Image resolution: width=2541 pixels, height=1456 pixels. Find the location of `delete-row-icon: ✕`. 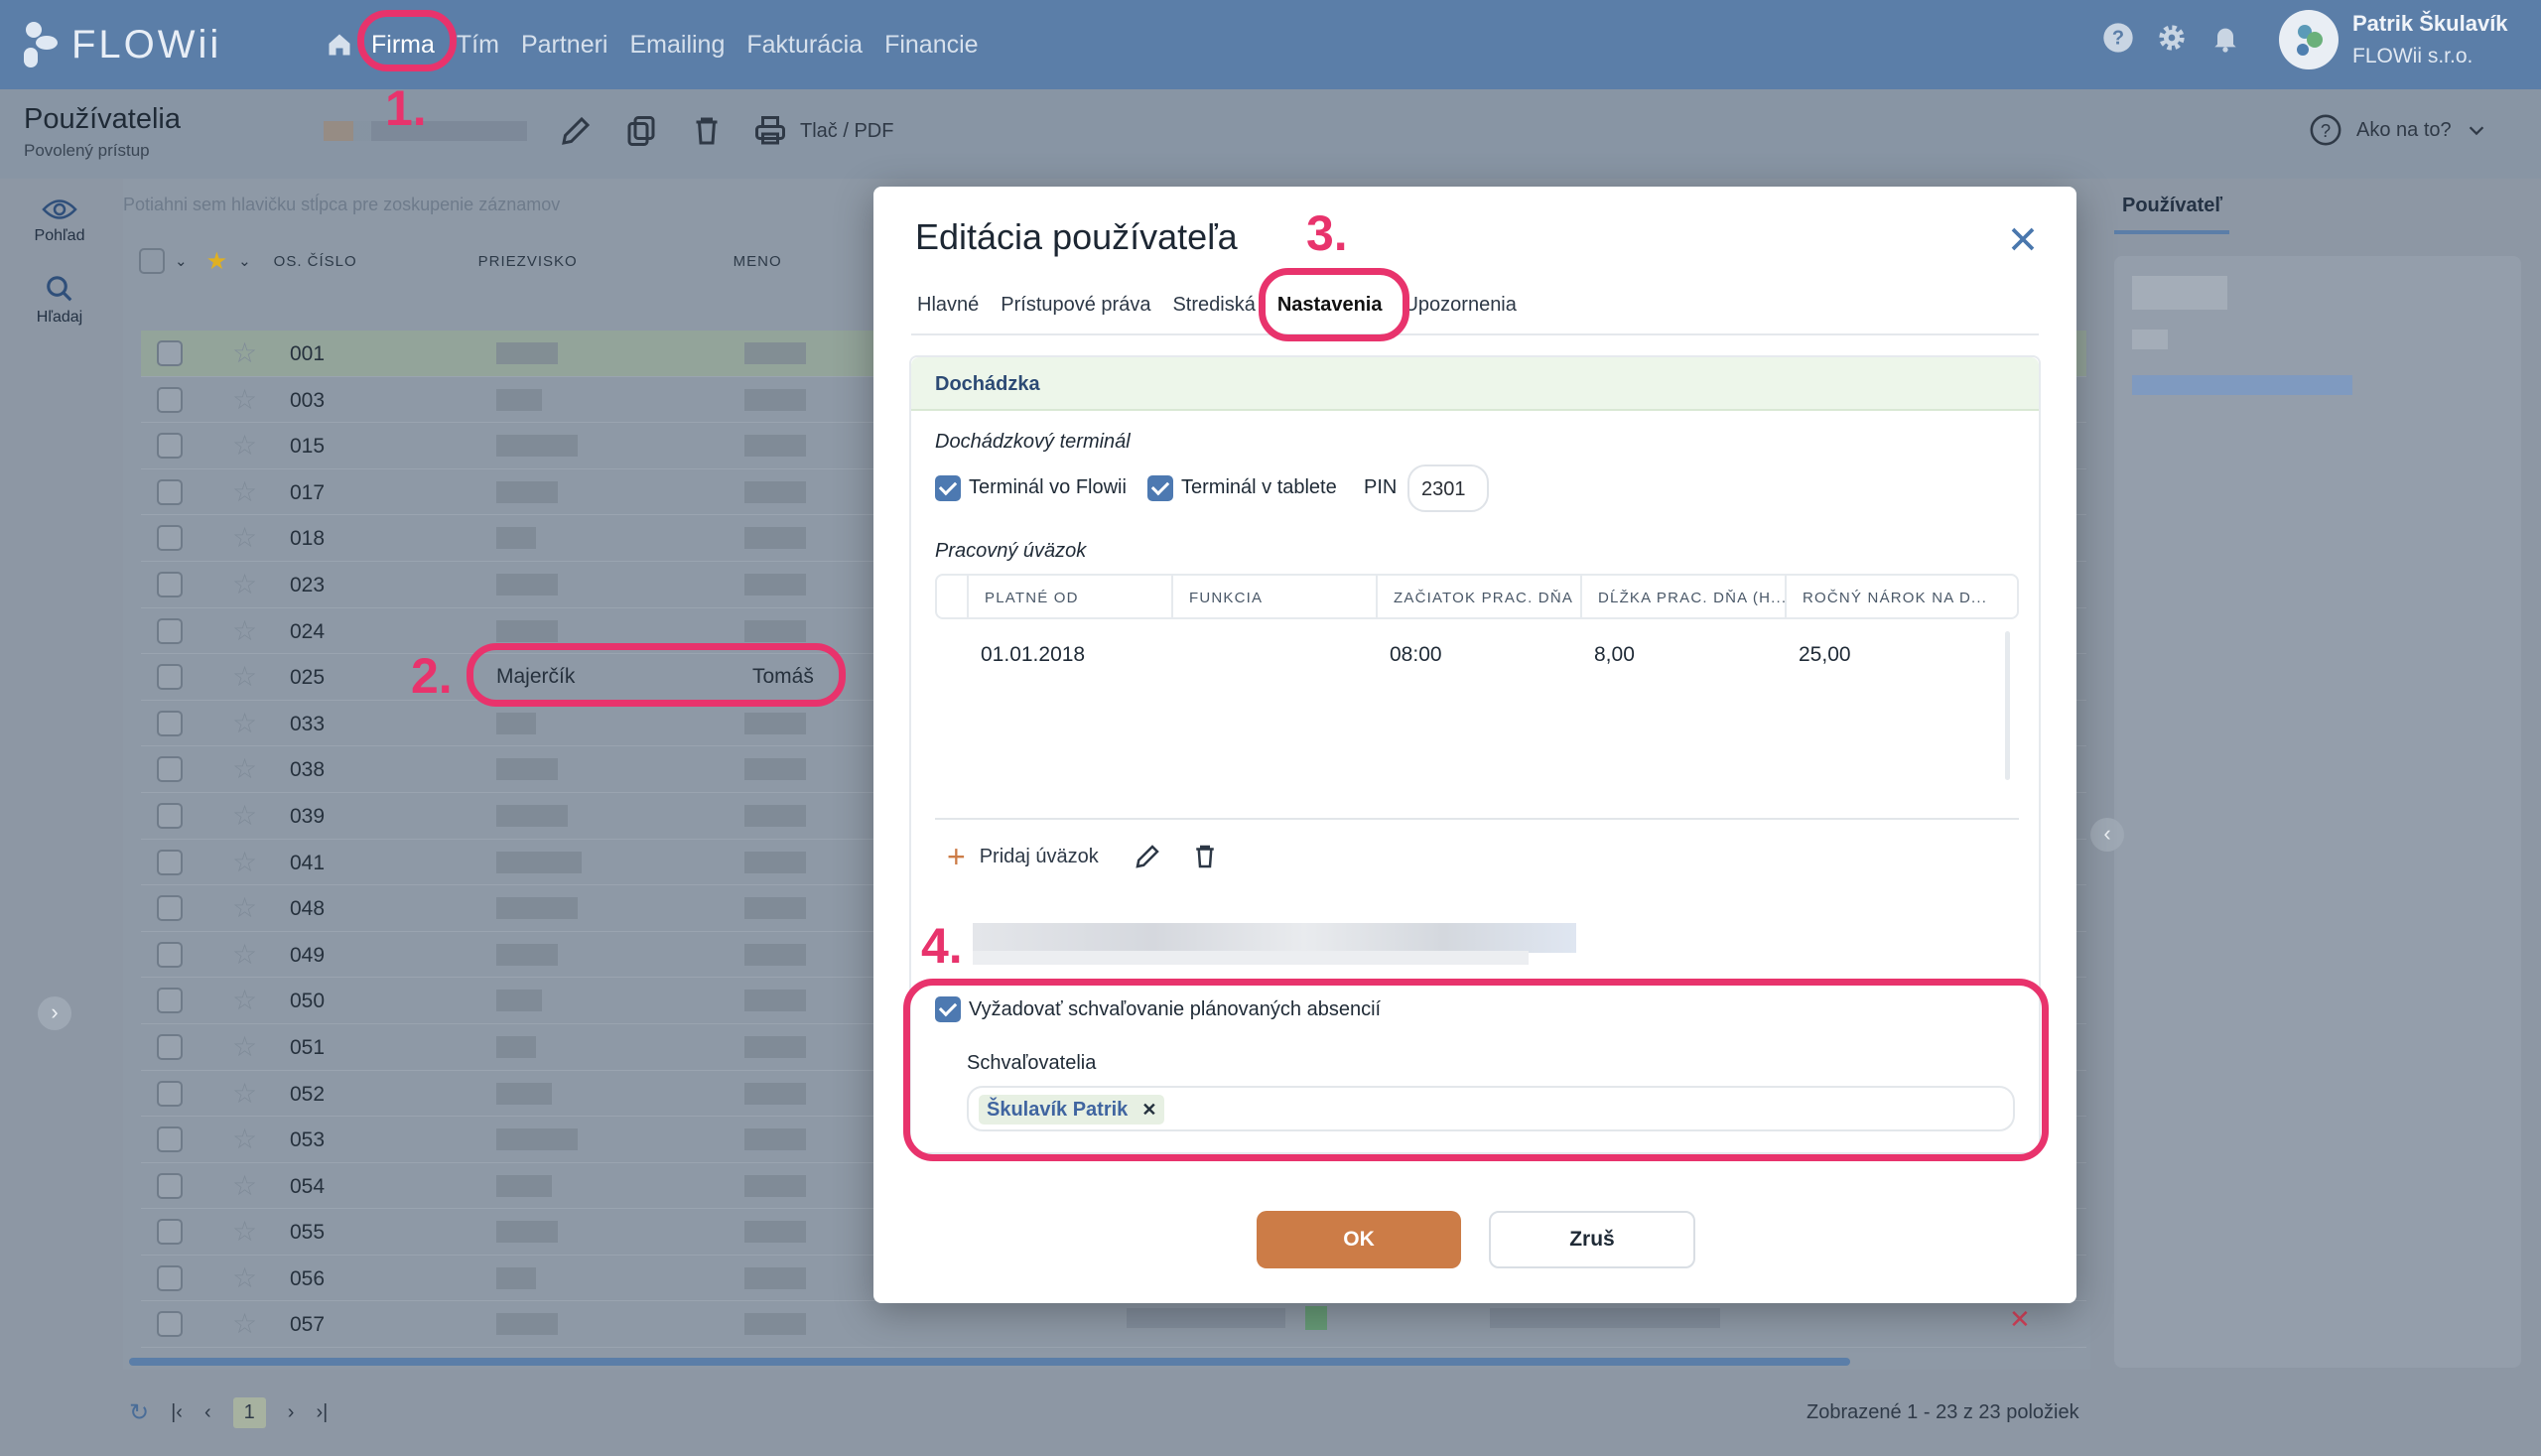

delete-row-icon: ✕ is located at coordinates (2020, 1319).